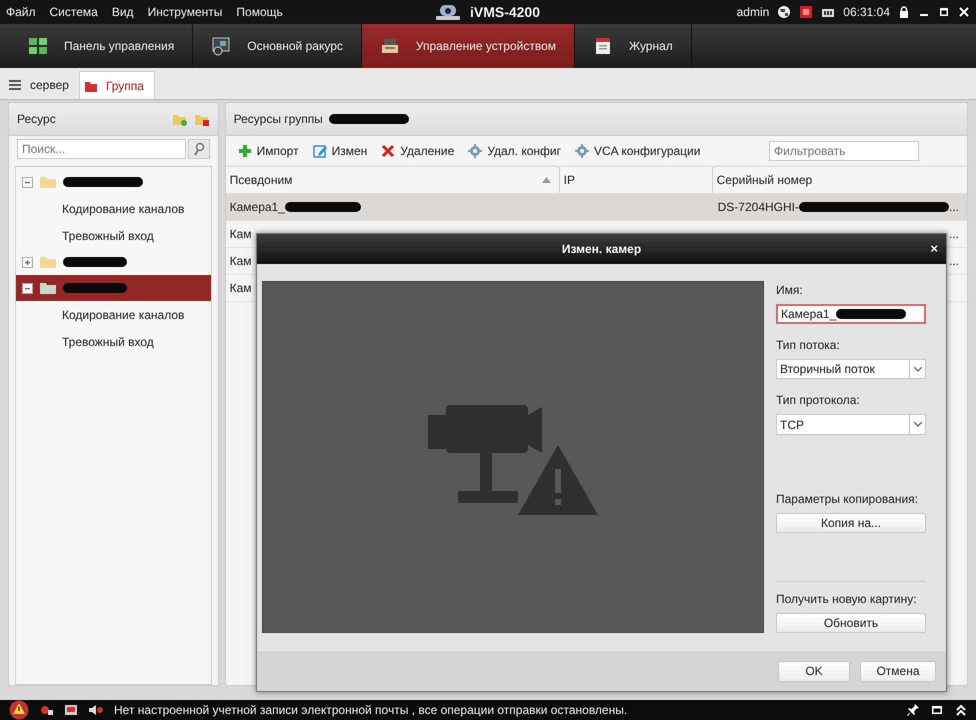 Image resolution: width=976 pixels, height=720 pixels. What do you see at coordinates (392, 180) in the screenshot?
I see `column-header: Псевдоним` at bounding box center [392, 180].